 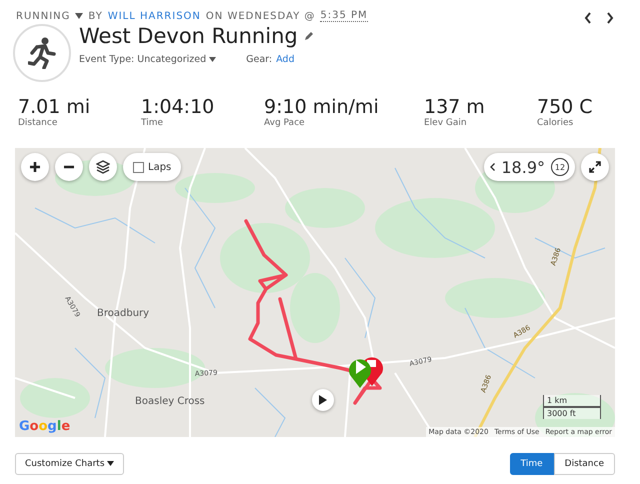 What do you see at coordinates (595, 167) in the screenshot?
I see `expand-icon` at bounding box center [595, 167].